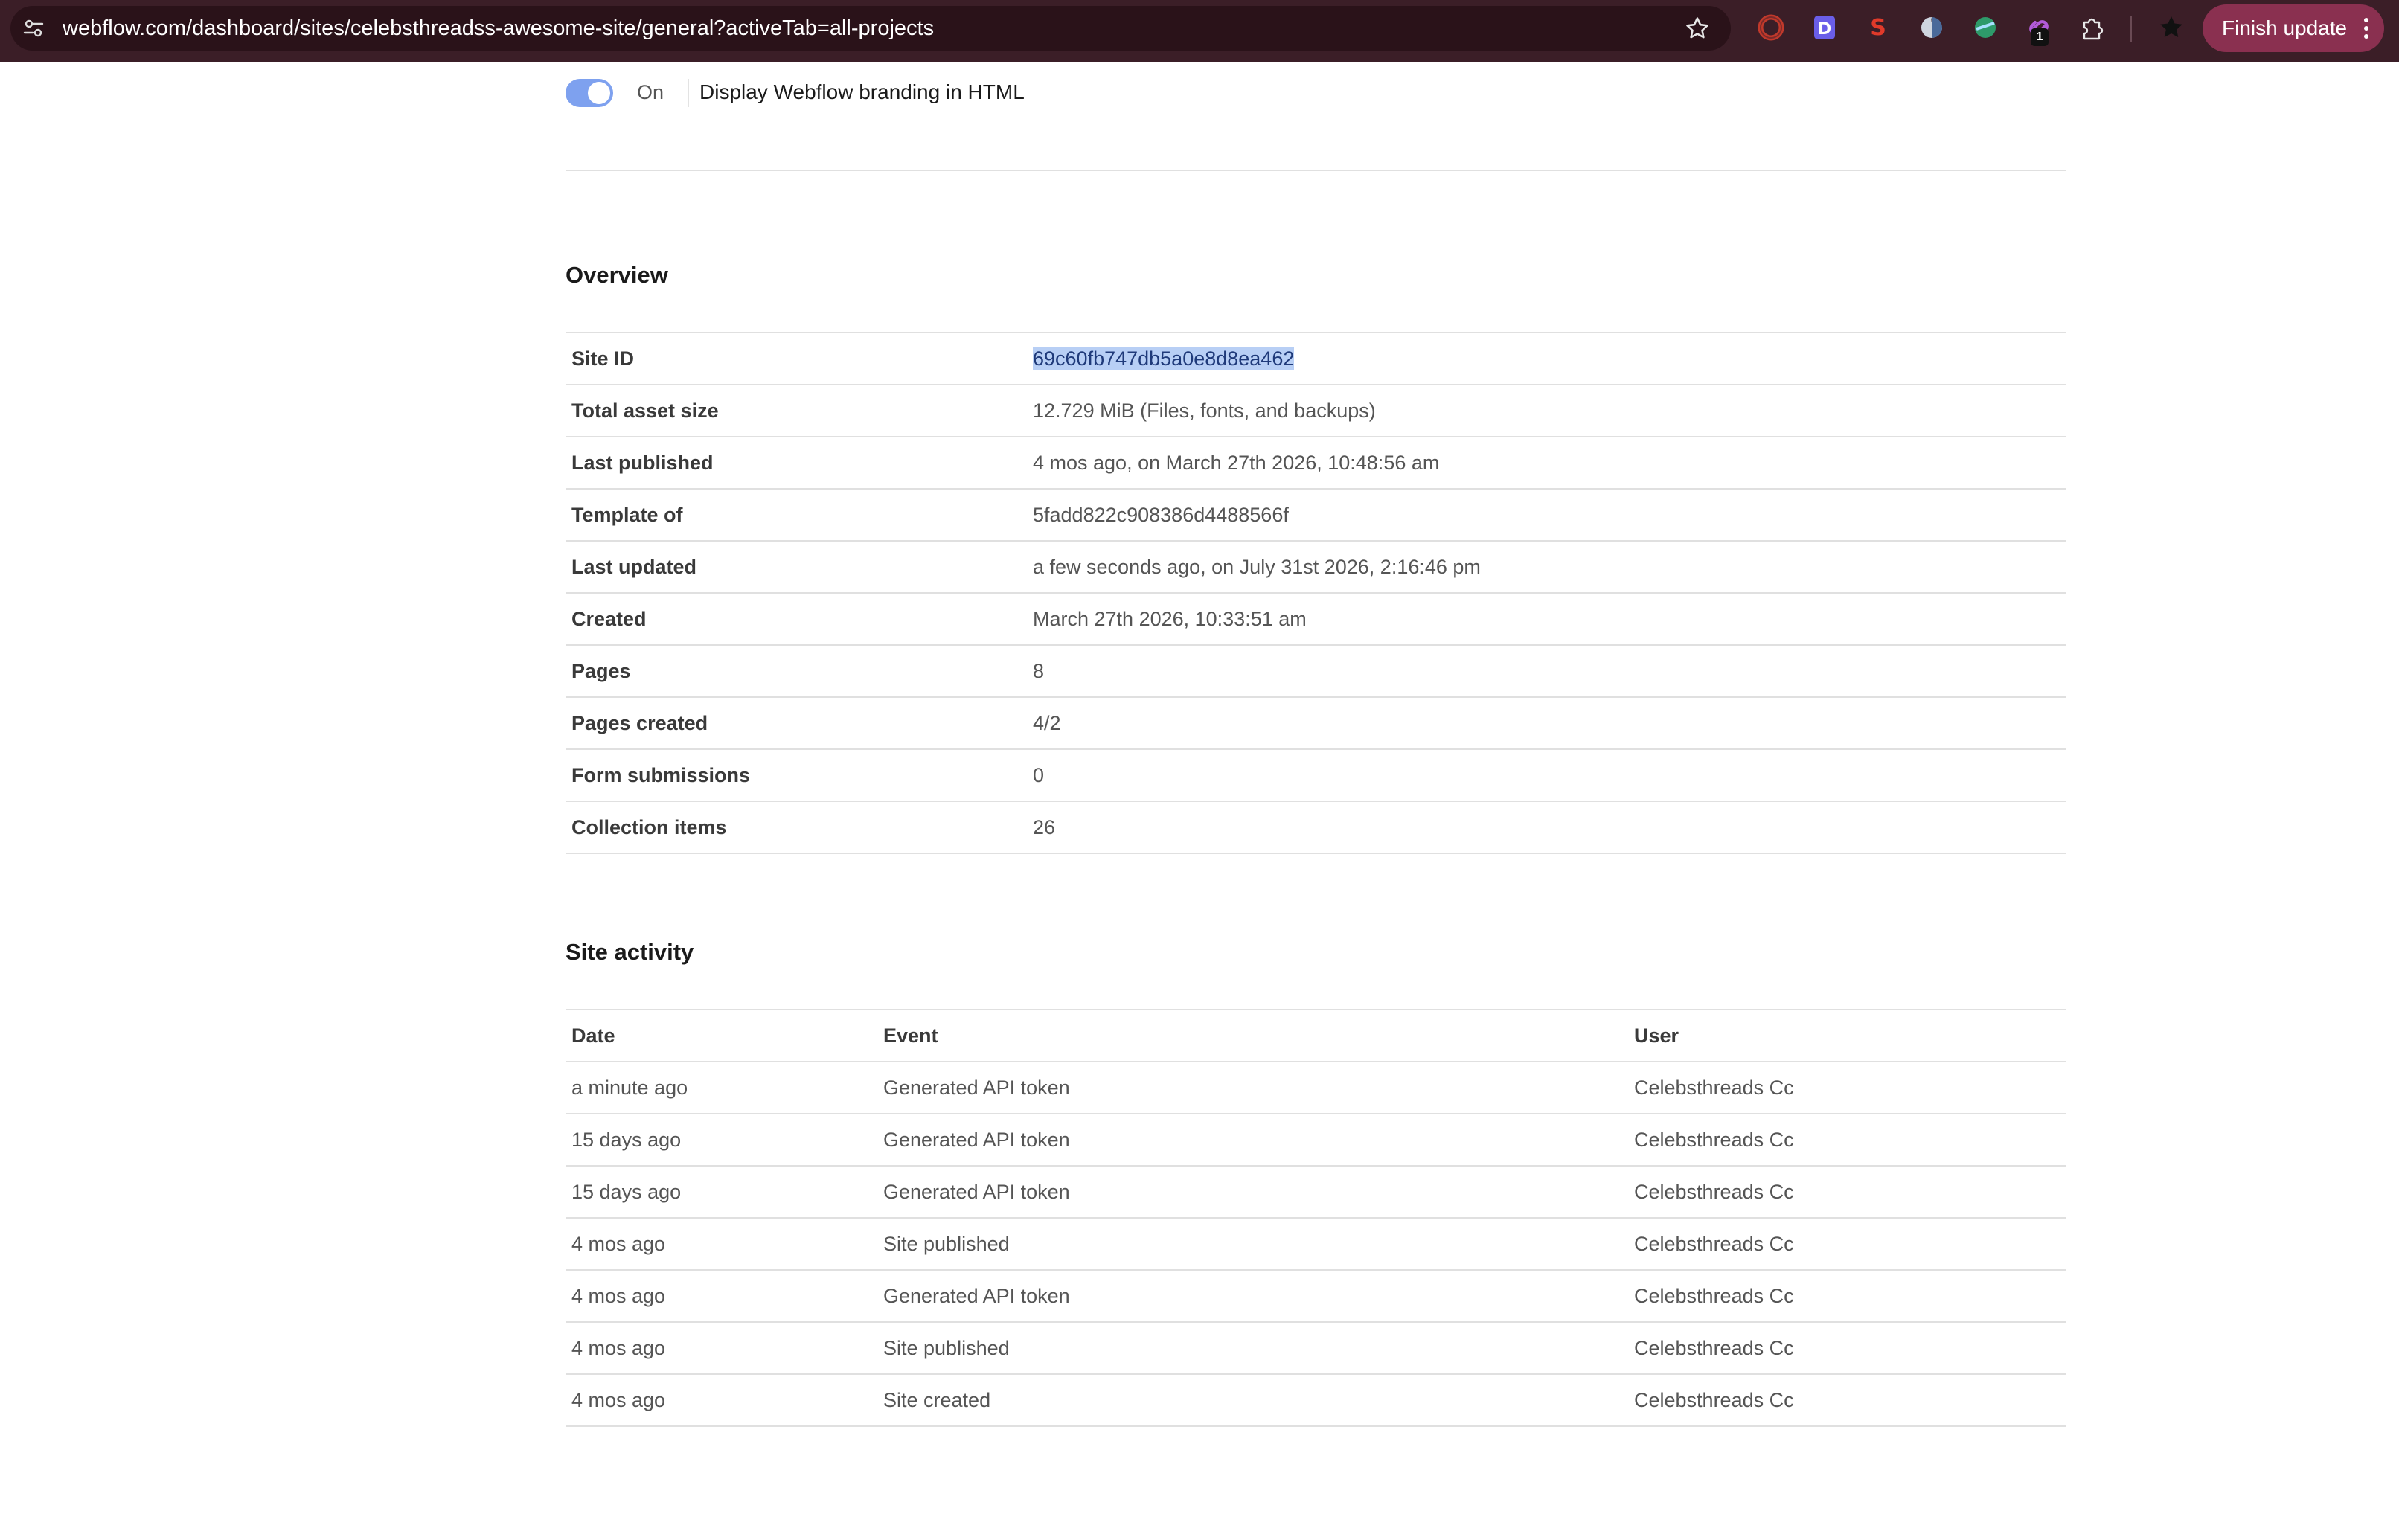 The height and width of the screenshot is (1540, 2399). What do you see at coordinates (609, 619) in the screenshot?
I see `overview-key: Created` at bounding box center [609, 619].